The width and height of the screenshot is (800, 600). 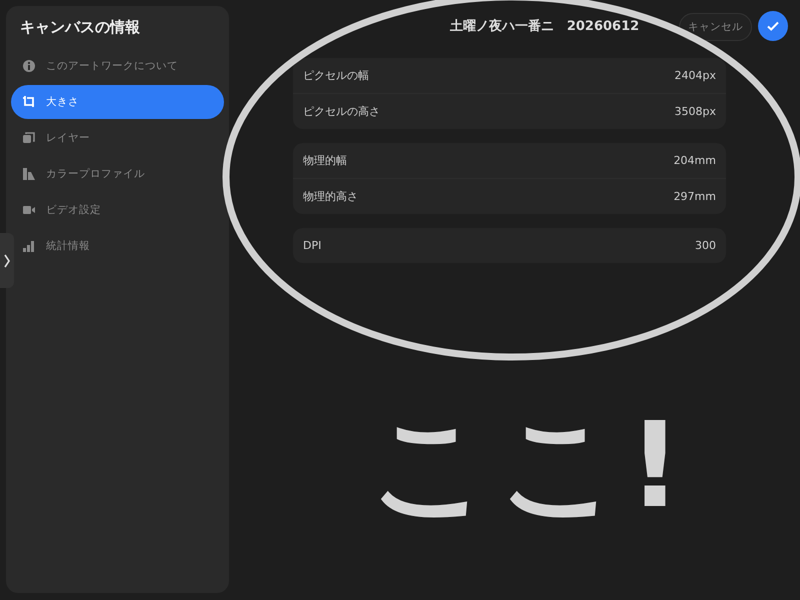 What do you see at coordinates (117, 138) in the screenshot?
I see `sidebar-item: レイヤー` at bounding box center [117, 138].